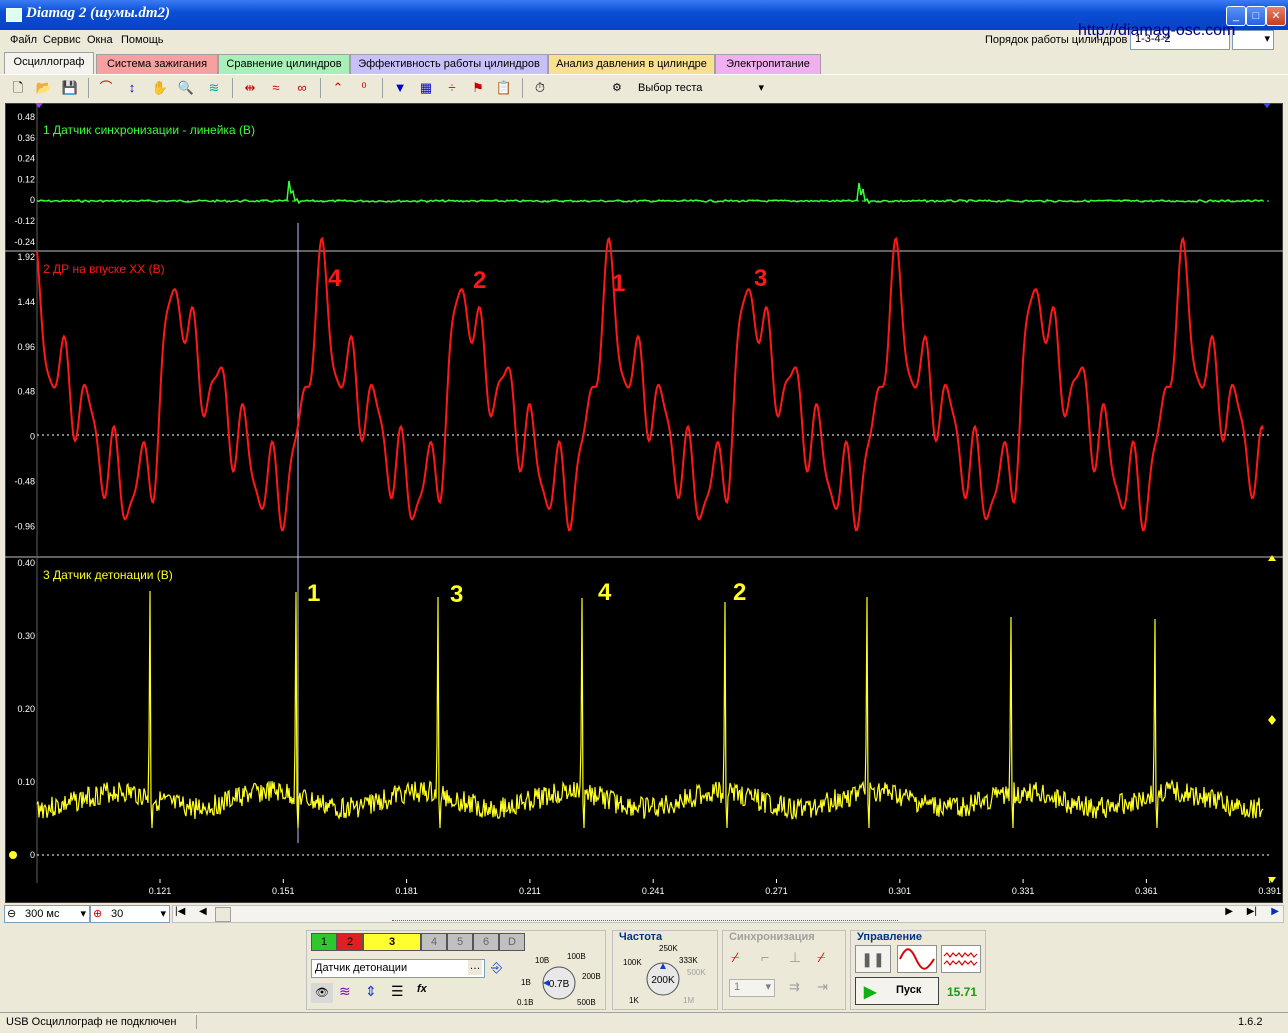  What do you see at coordinates (130, 914) in the screenshot?
I see `zoom-select: ⊕ 30 ▾` at bounding box center [130, 914].